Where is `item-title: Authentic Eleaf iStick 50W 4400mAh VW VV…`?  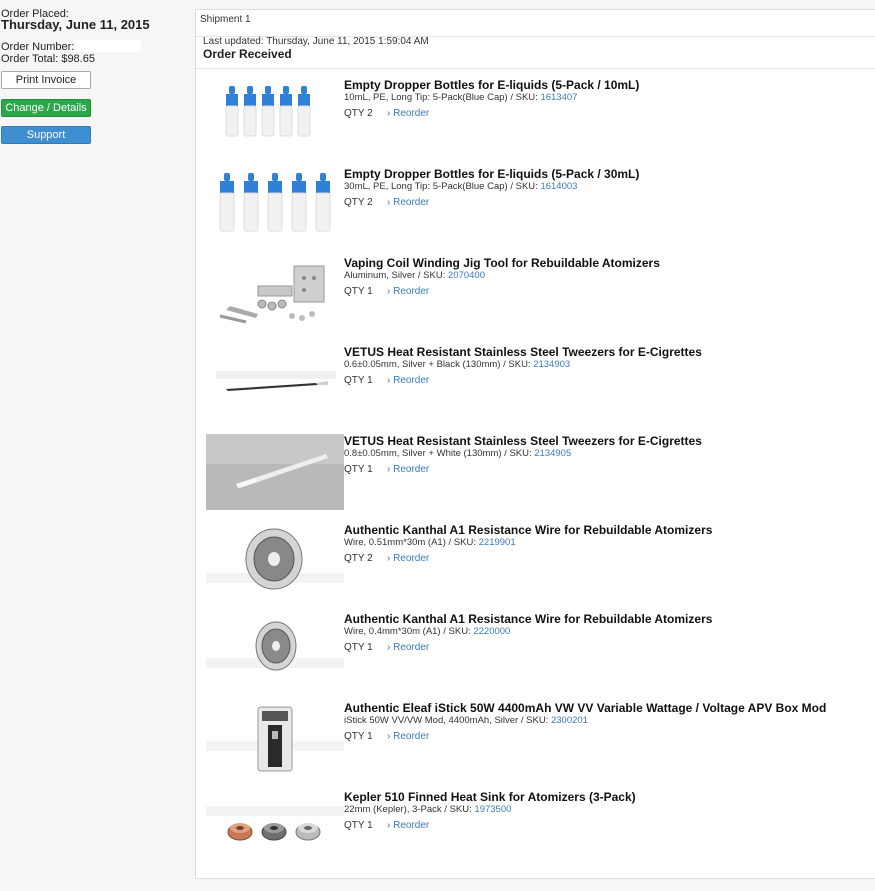
item-title: Authentic Eleaf iStick 50W 4400mAh VW VV… is located at coordinates (585, 708).